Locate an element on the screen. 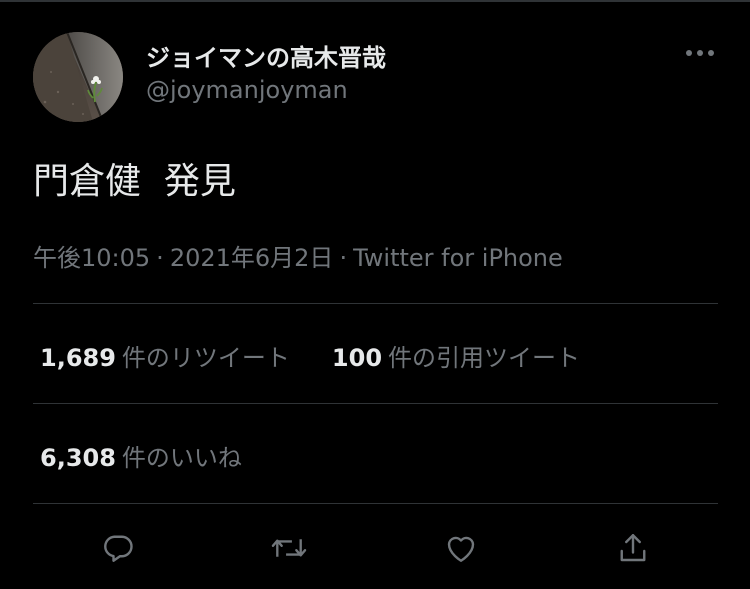 The image size is (750, 589). display-name: ジョイマンの高木晋哉 is located at coordinates (266, 55).